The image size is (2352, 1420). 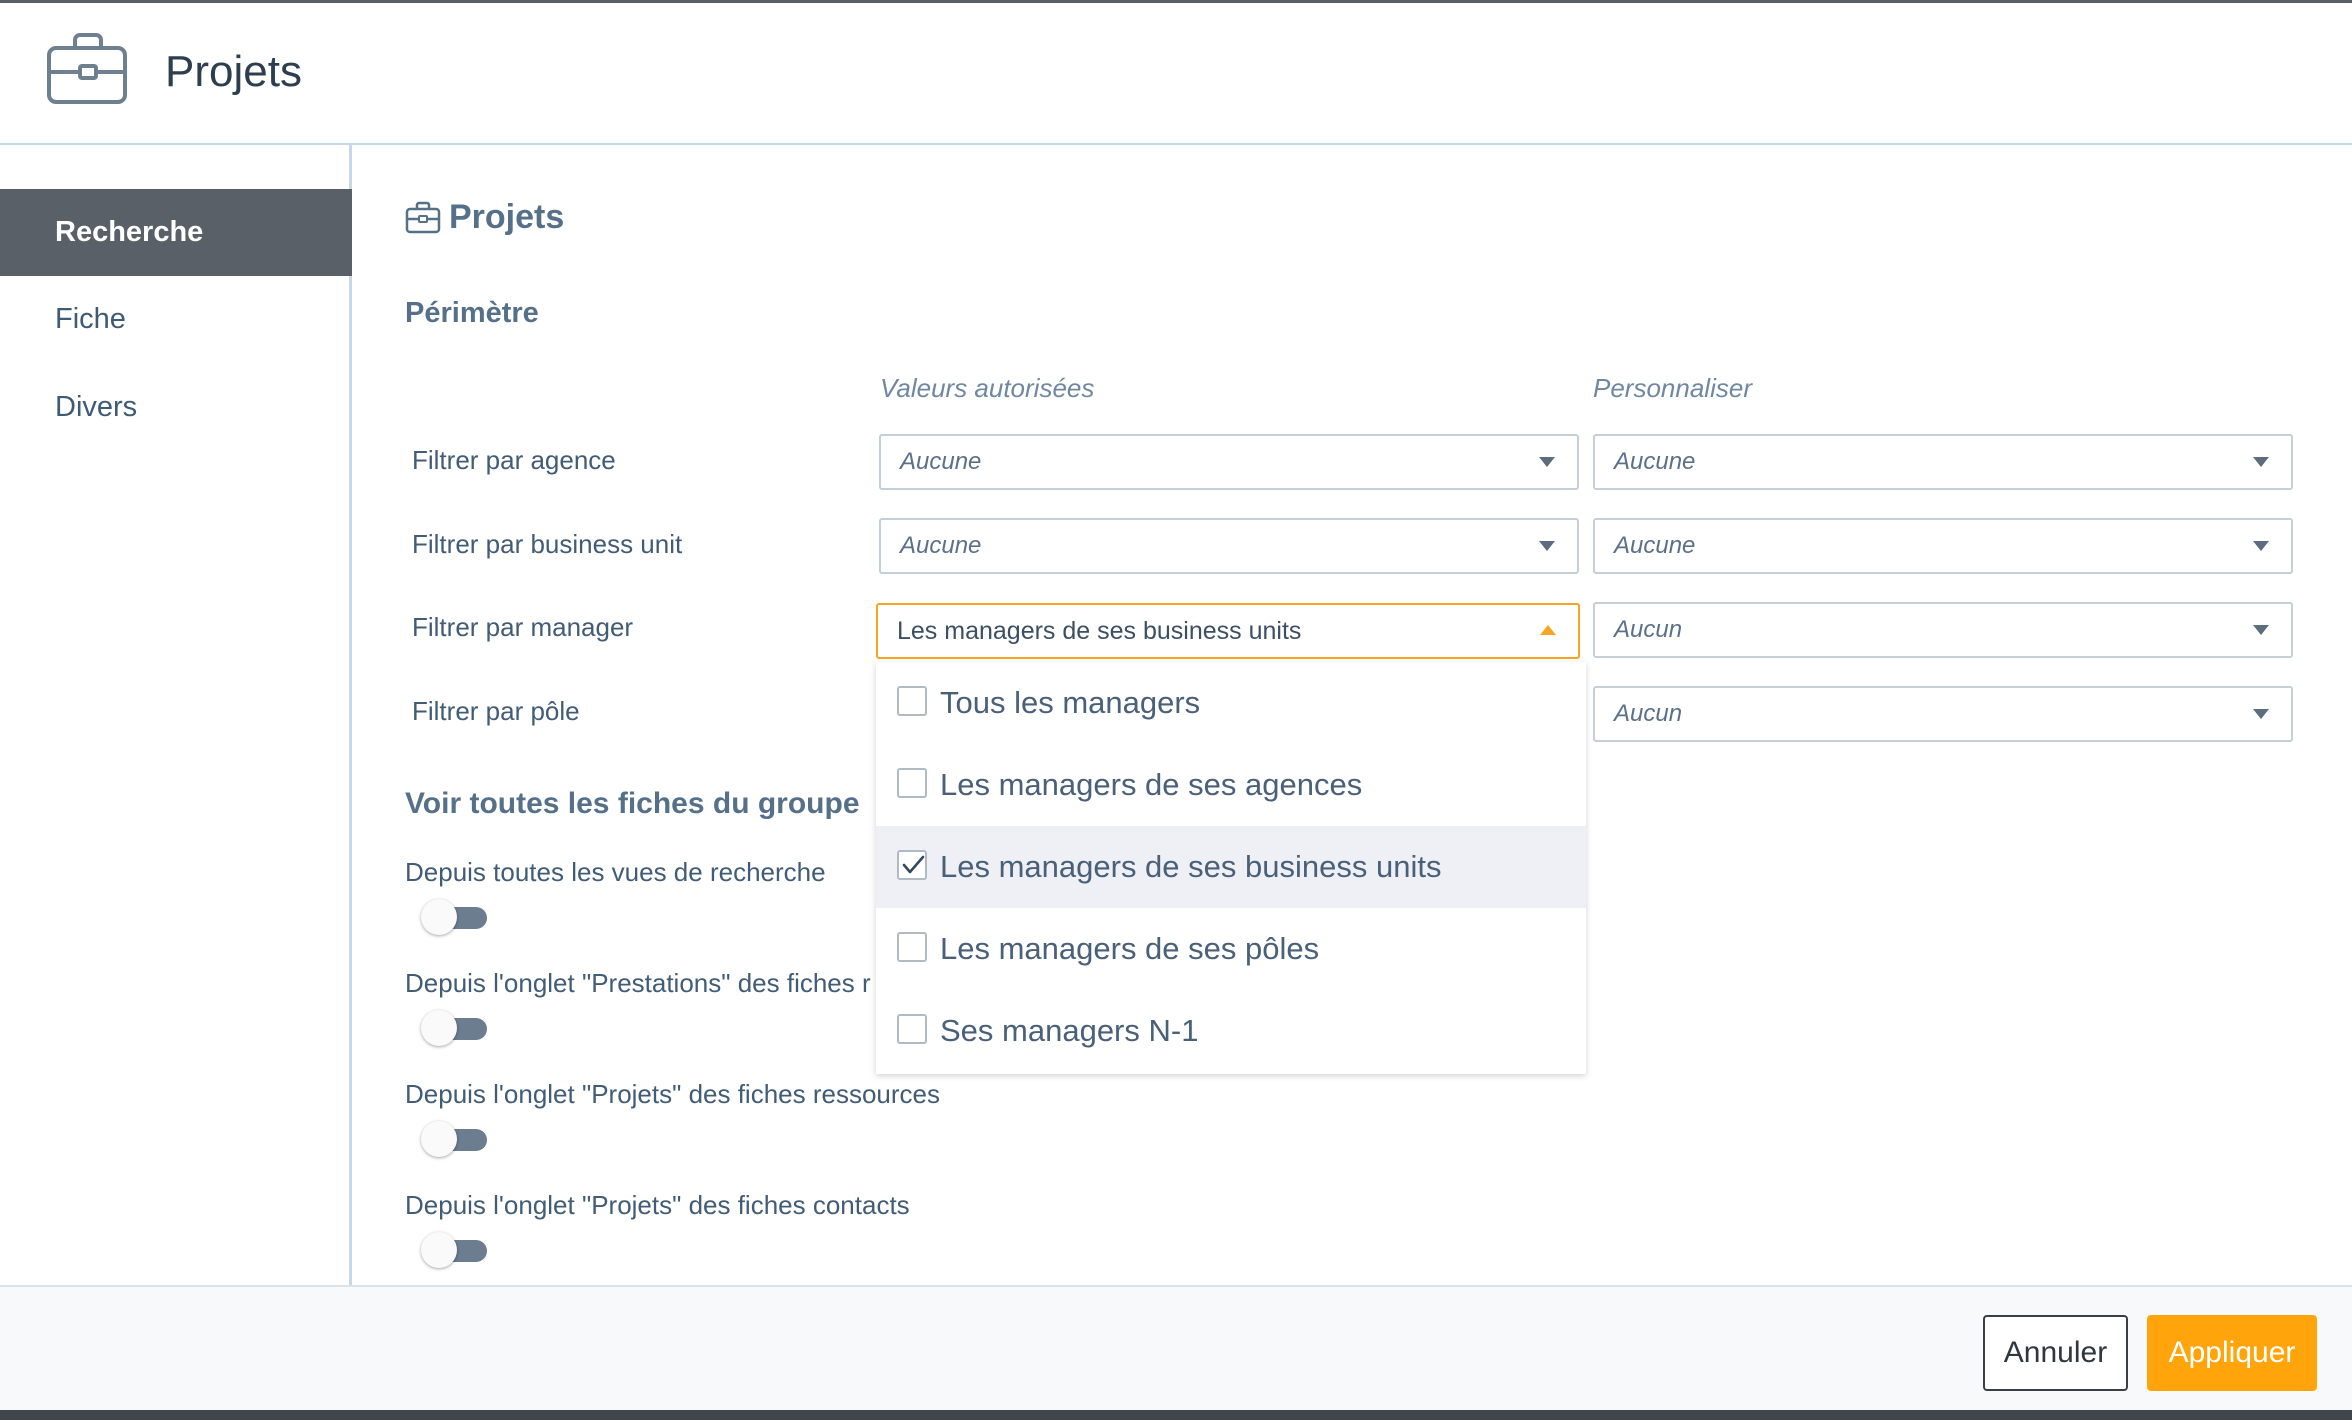 I want to click on group-heading: Voir toutes les fiches du groupe, so click(x=632, y=803).